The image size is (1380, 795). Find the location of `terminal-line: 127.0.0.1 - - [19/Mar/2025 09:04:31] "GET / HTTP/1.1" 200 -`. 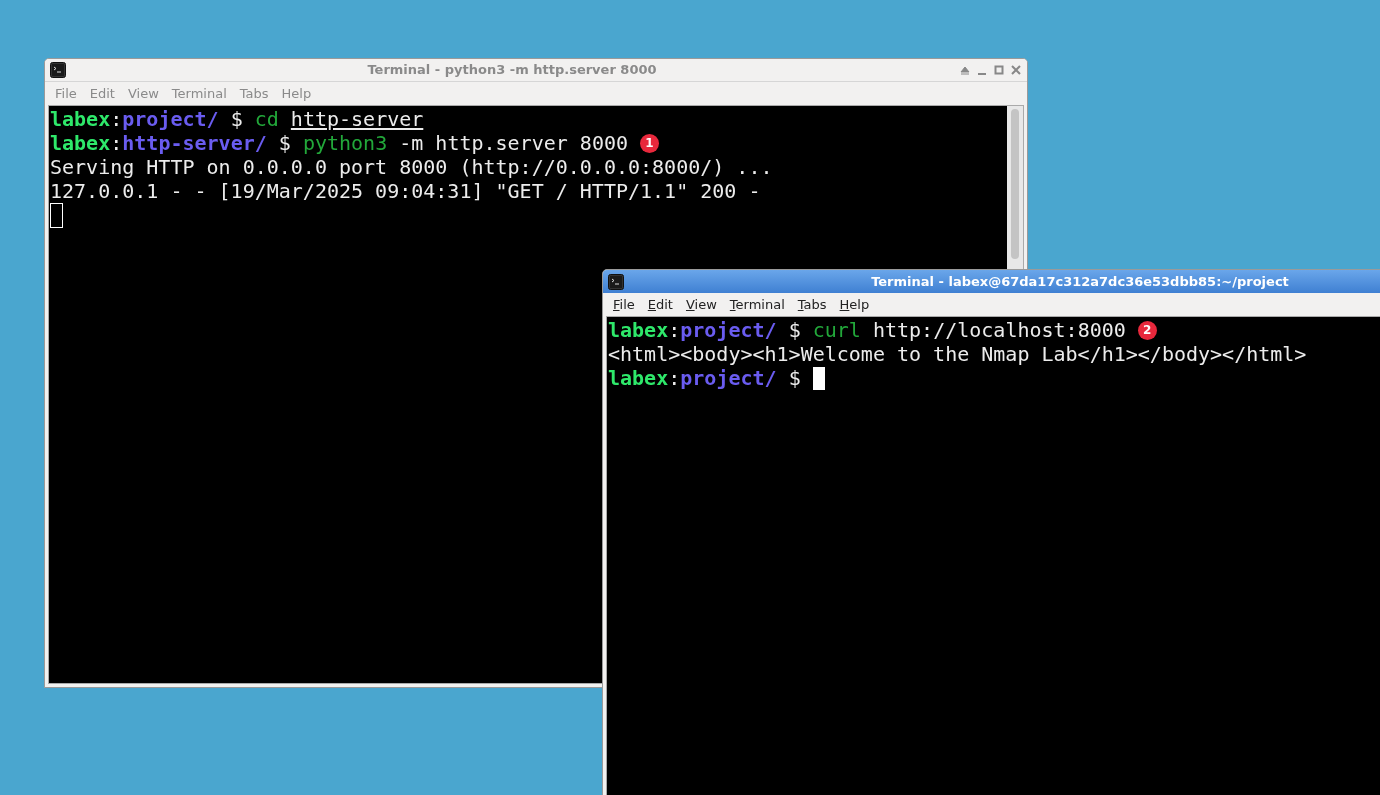

terminal-line: 127.0.0.1 - - [19/Mar/2025 09:04:31] "GET / HTTP/1.1" 200 - is located at coordinates (405, 191).